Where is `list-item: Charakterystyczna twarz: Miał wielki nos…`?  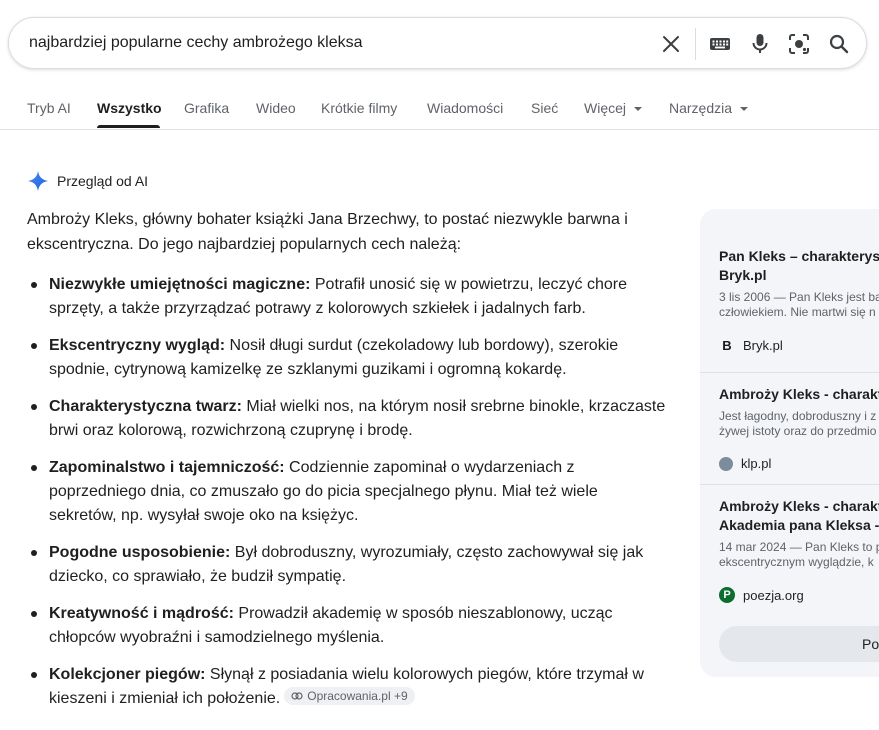 list-item: Charakterystyczna twarz: Miał wielki nos… is located at coordinates (347, 419).